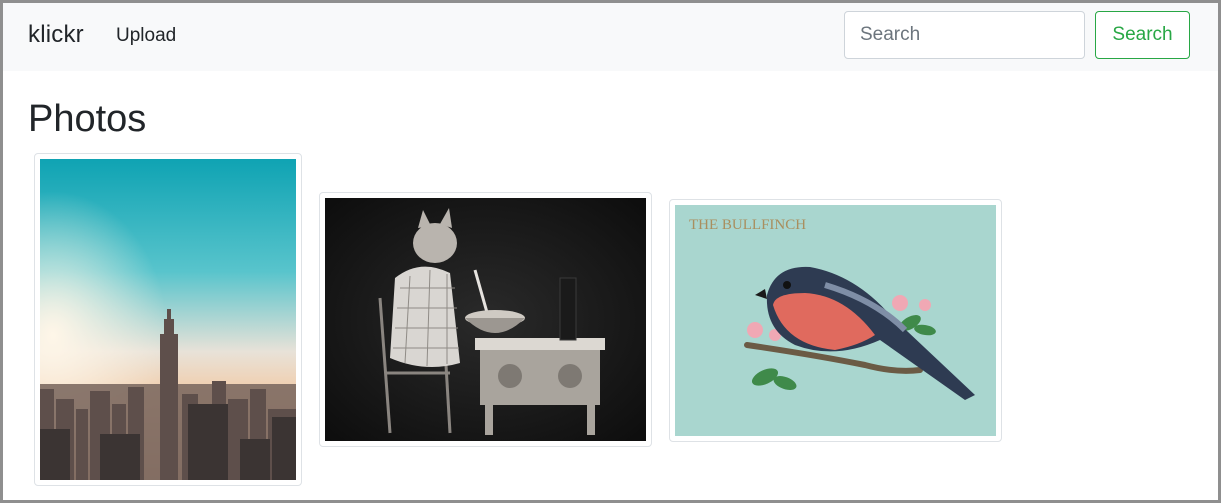 This screenshot has height=503, width=1221. I want to click on search-button: Search, so click(1142, 35).